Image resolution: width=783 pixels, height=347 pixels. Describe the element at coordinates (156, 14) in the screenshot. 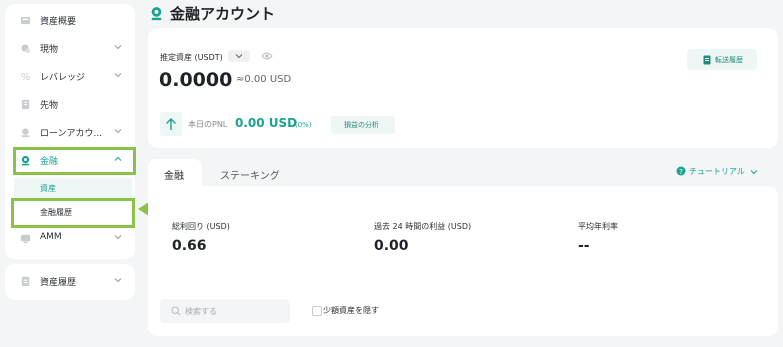

I see `finance-icon` at that location.